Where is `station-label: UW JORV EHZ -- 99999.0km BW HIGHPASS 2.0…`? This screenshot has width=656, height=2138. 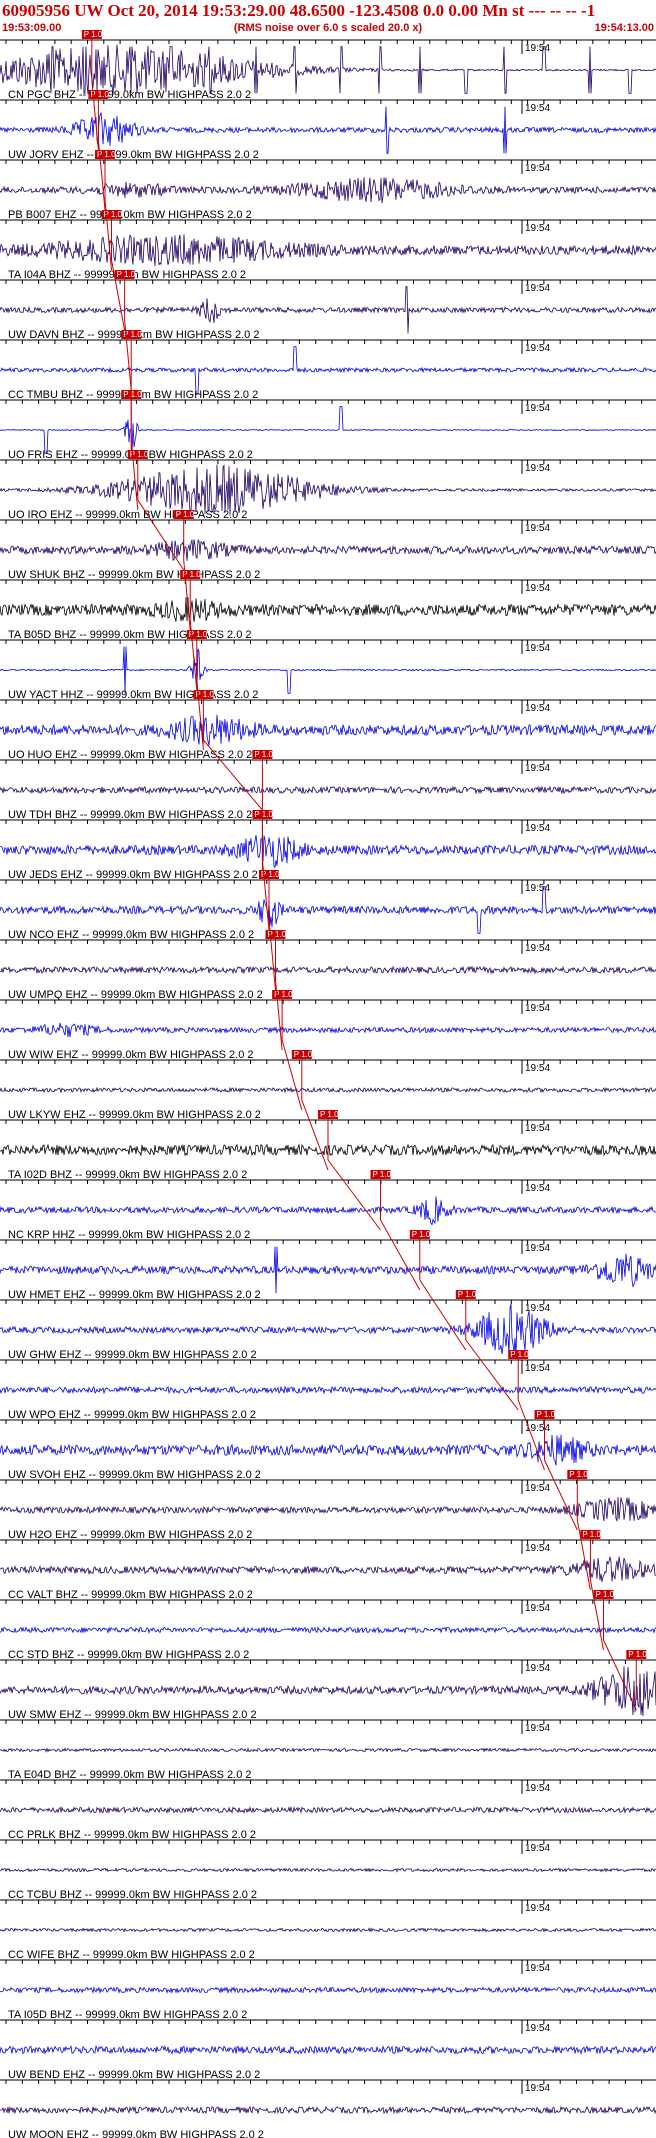
station-label: UW JORV EHZ -- 99999.0km BW HIGHPASS 2.0… is located at coordinates (133, 155).